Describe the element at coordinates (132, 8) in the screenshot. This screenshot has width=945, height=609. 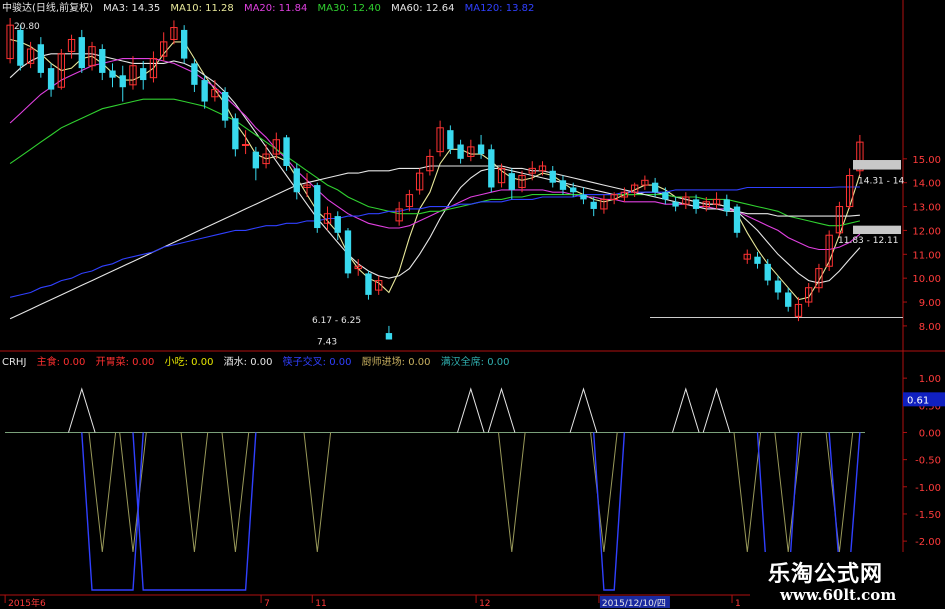
I see `ma3-label: MA3: 14.35` at that location.